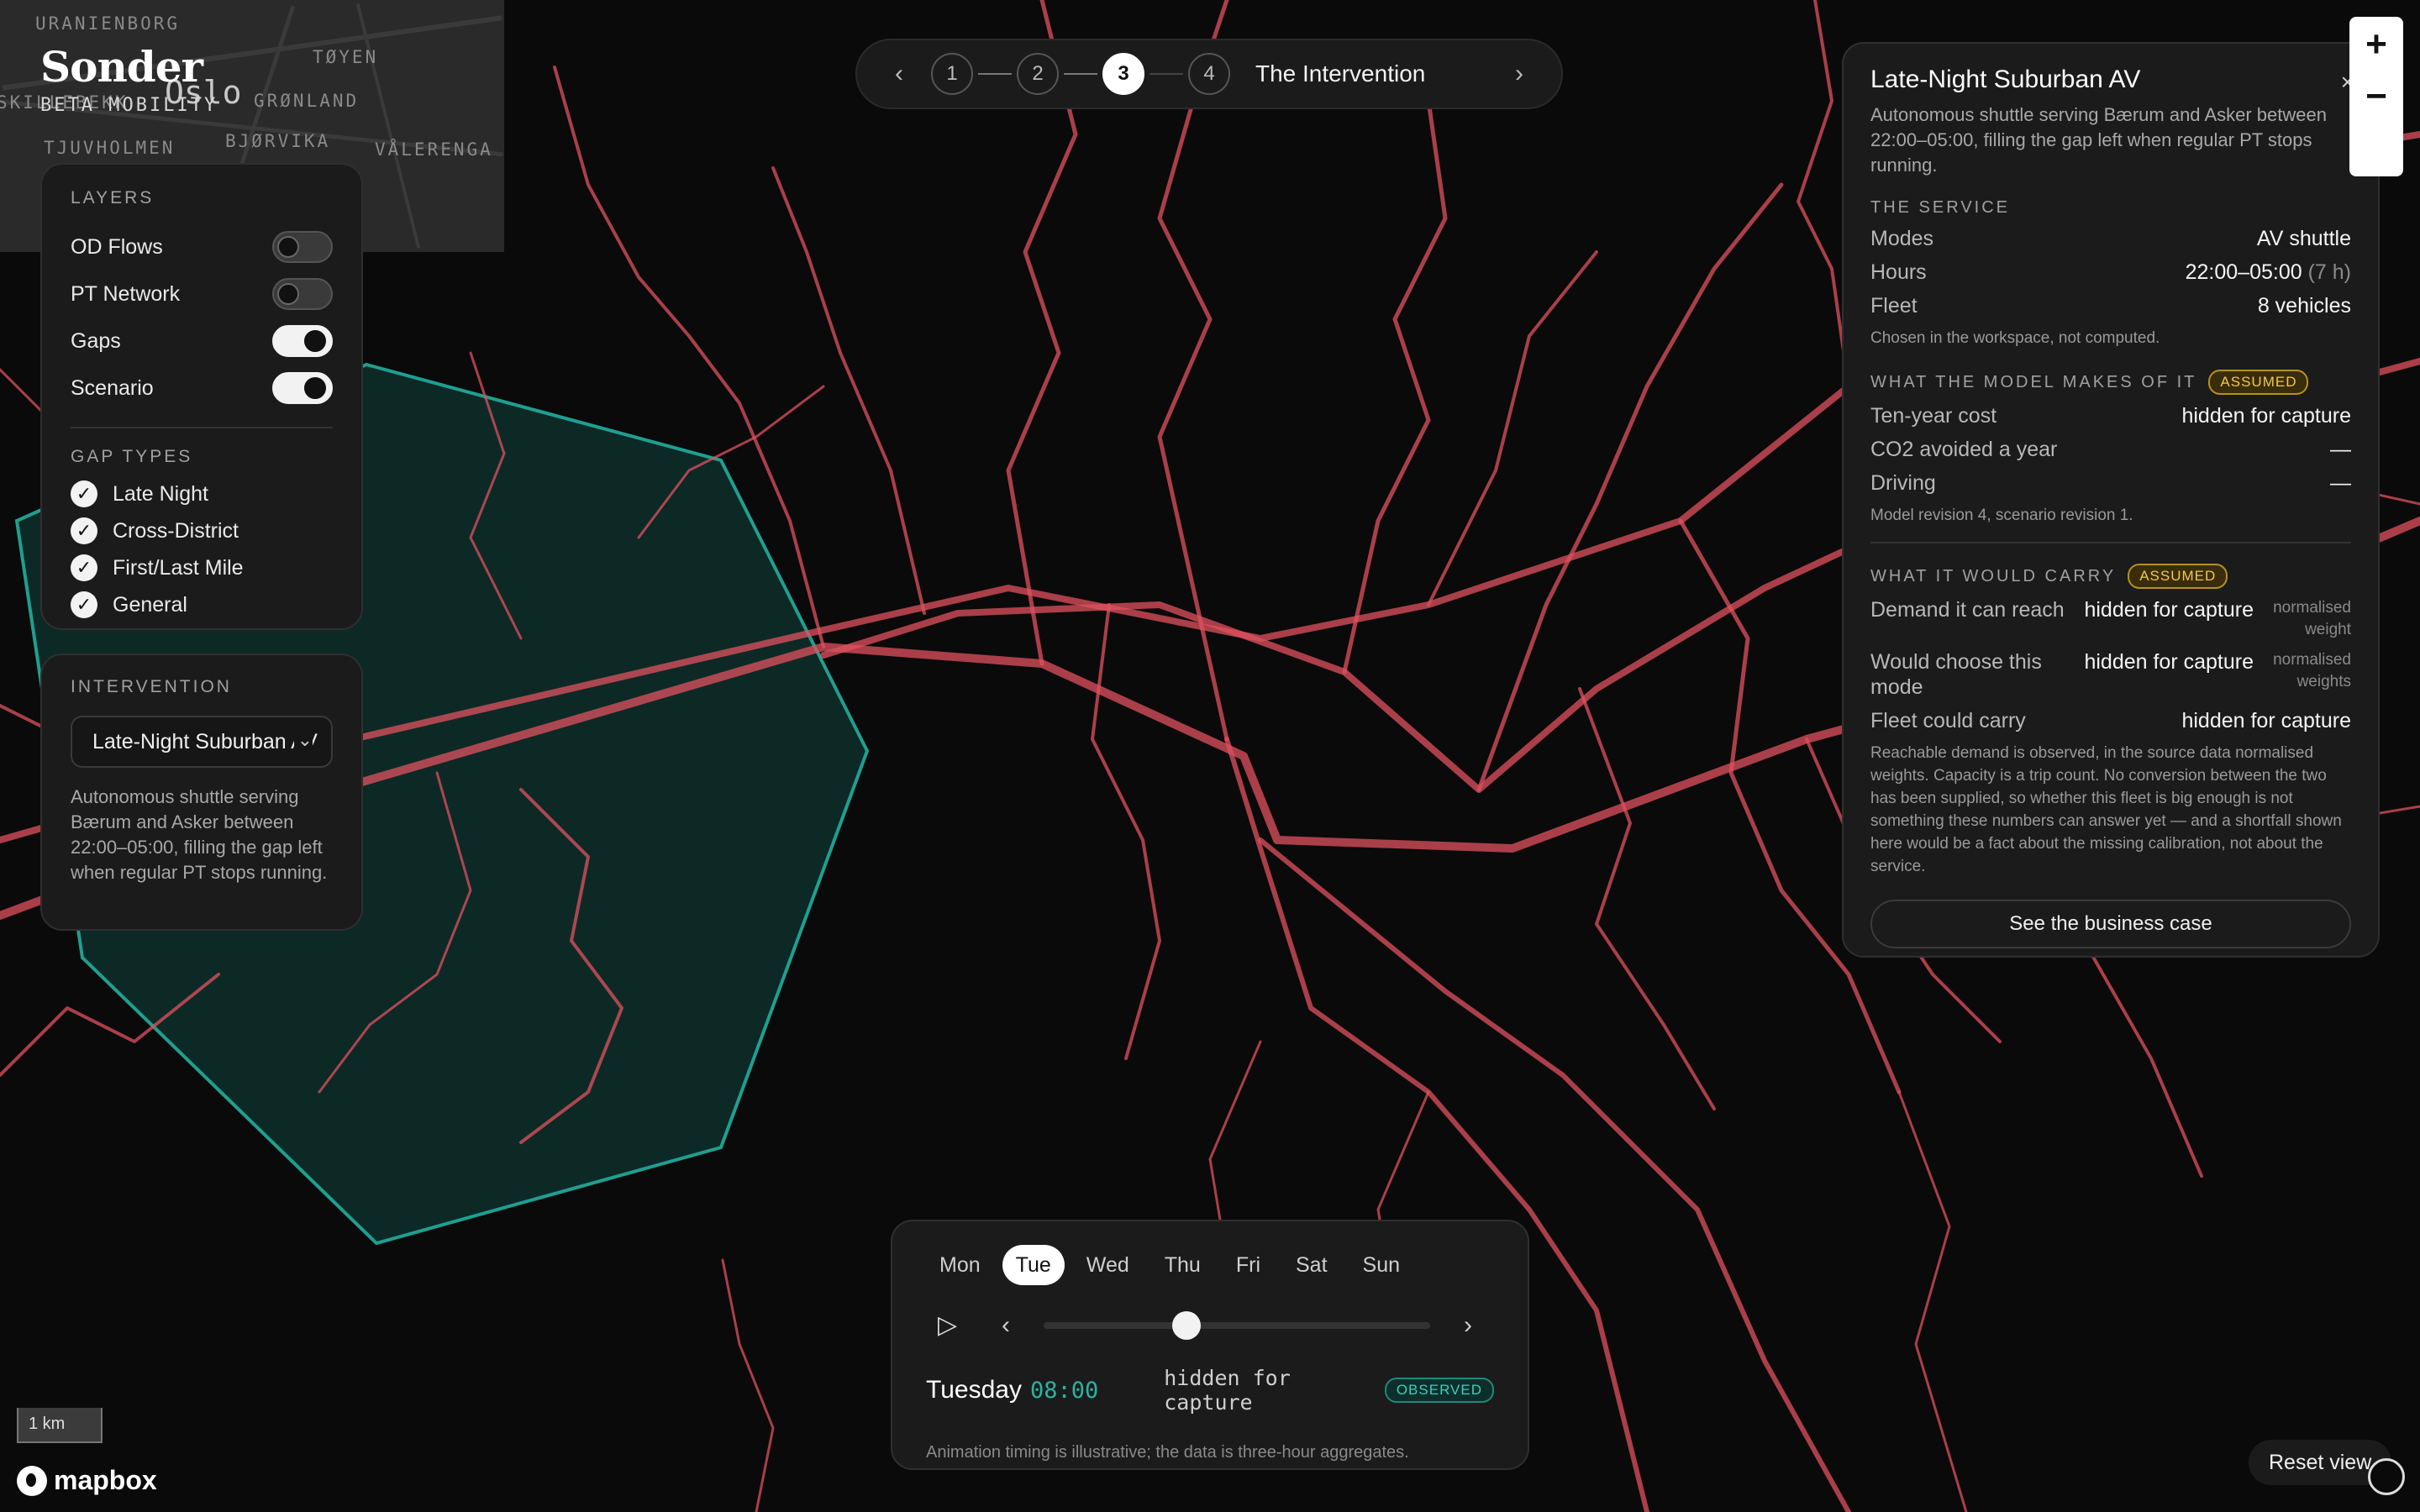 This screenshot has height=1512, width=2420. What do you see at coordinates (1227, 1390) in the screenshot?
I see `current-value: hidden for capture` at bounding box center [1227, 1390].